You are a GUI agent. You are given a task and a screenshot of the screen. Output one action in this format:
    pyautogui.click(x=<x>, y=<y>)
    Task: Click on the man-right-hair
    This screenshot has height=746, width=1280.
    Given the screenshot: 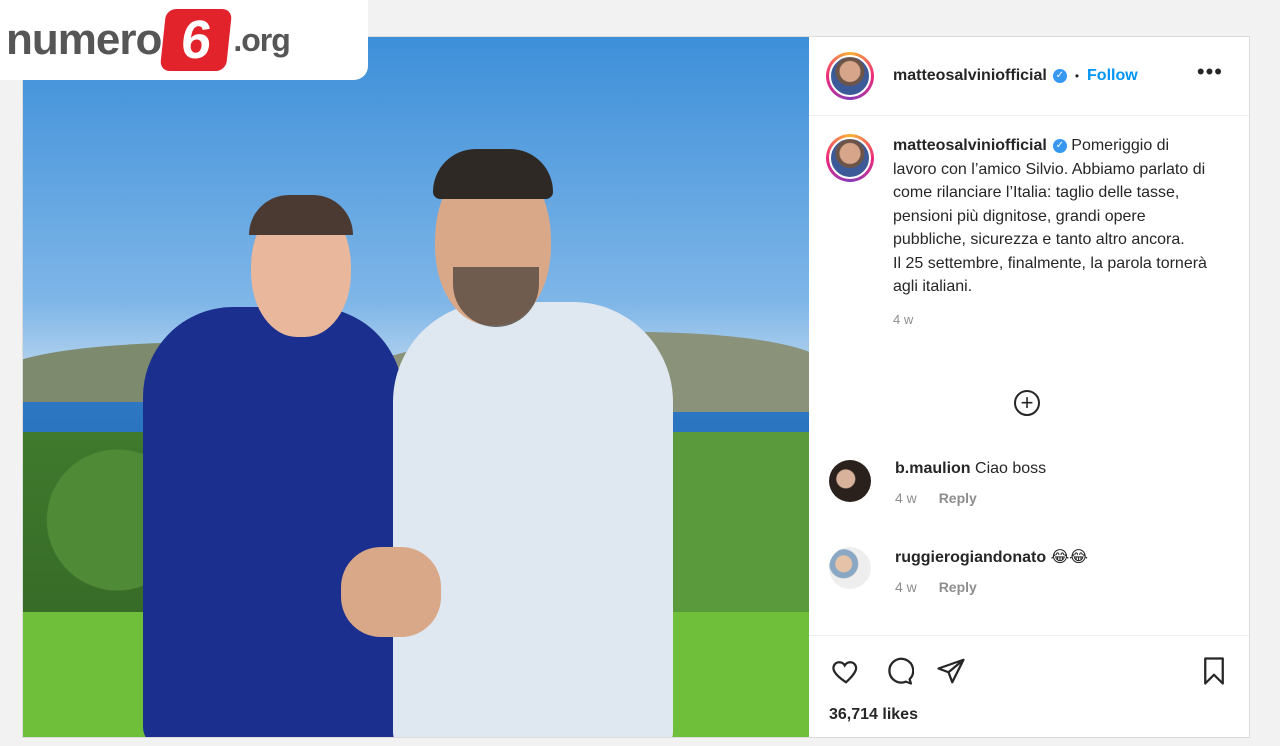 What is the action you would take?
    pyautogui.click(x=493, y=174)
    